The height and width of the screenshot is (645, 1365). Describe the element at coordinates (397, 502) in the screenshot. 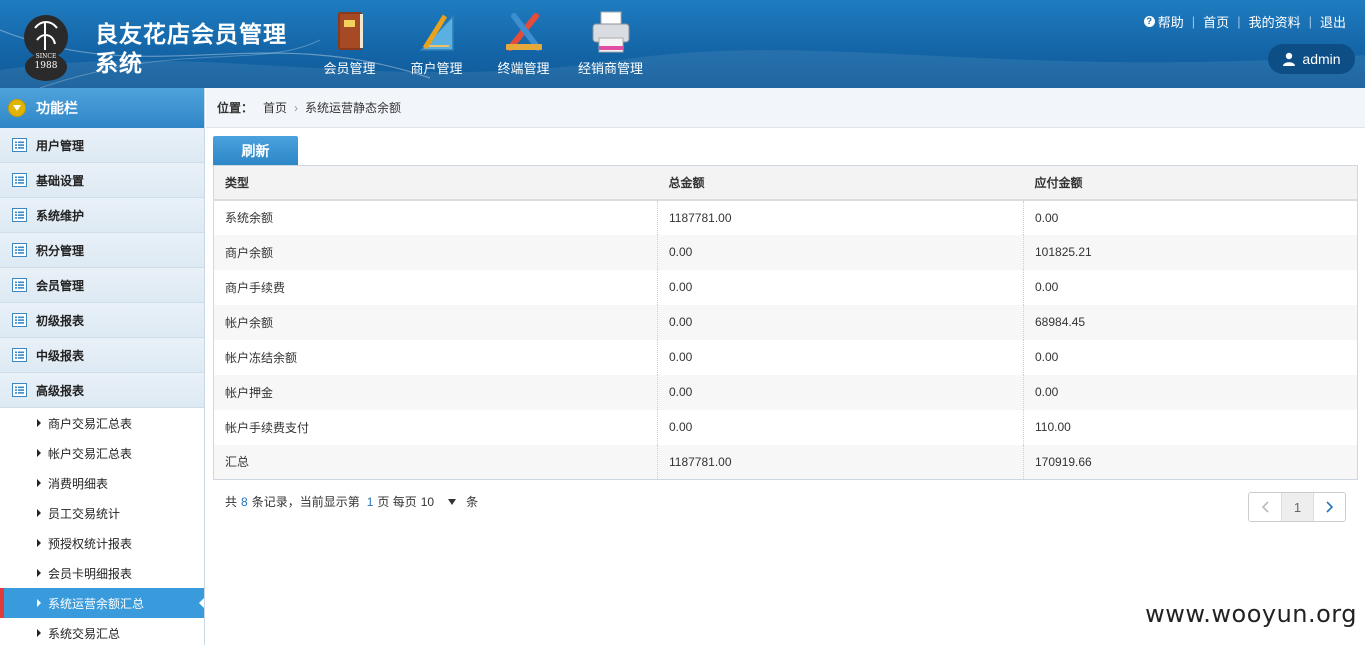

I see `pager-per-label: 页 每页` at that location.